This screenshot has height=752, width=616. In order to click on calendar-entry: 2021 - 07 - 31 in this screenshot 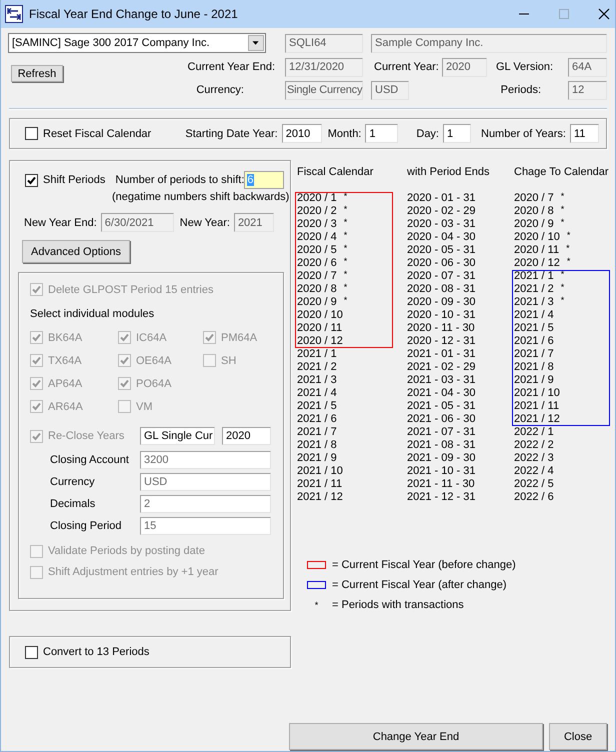, I will do `click(441, 432)`.